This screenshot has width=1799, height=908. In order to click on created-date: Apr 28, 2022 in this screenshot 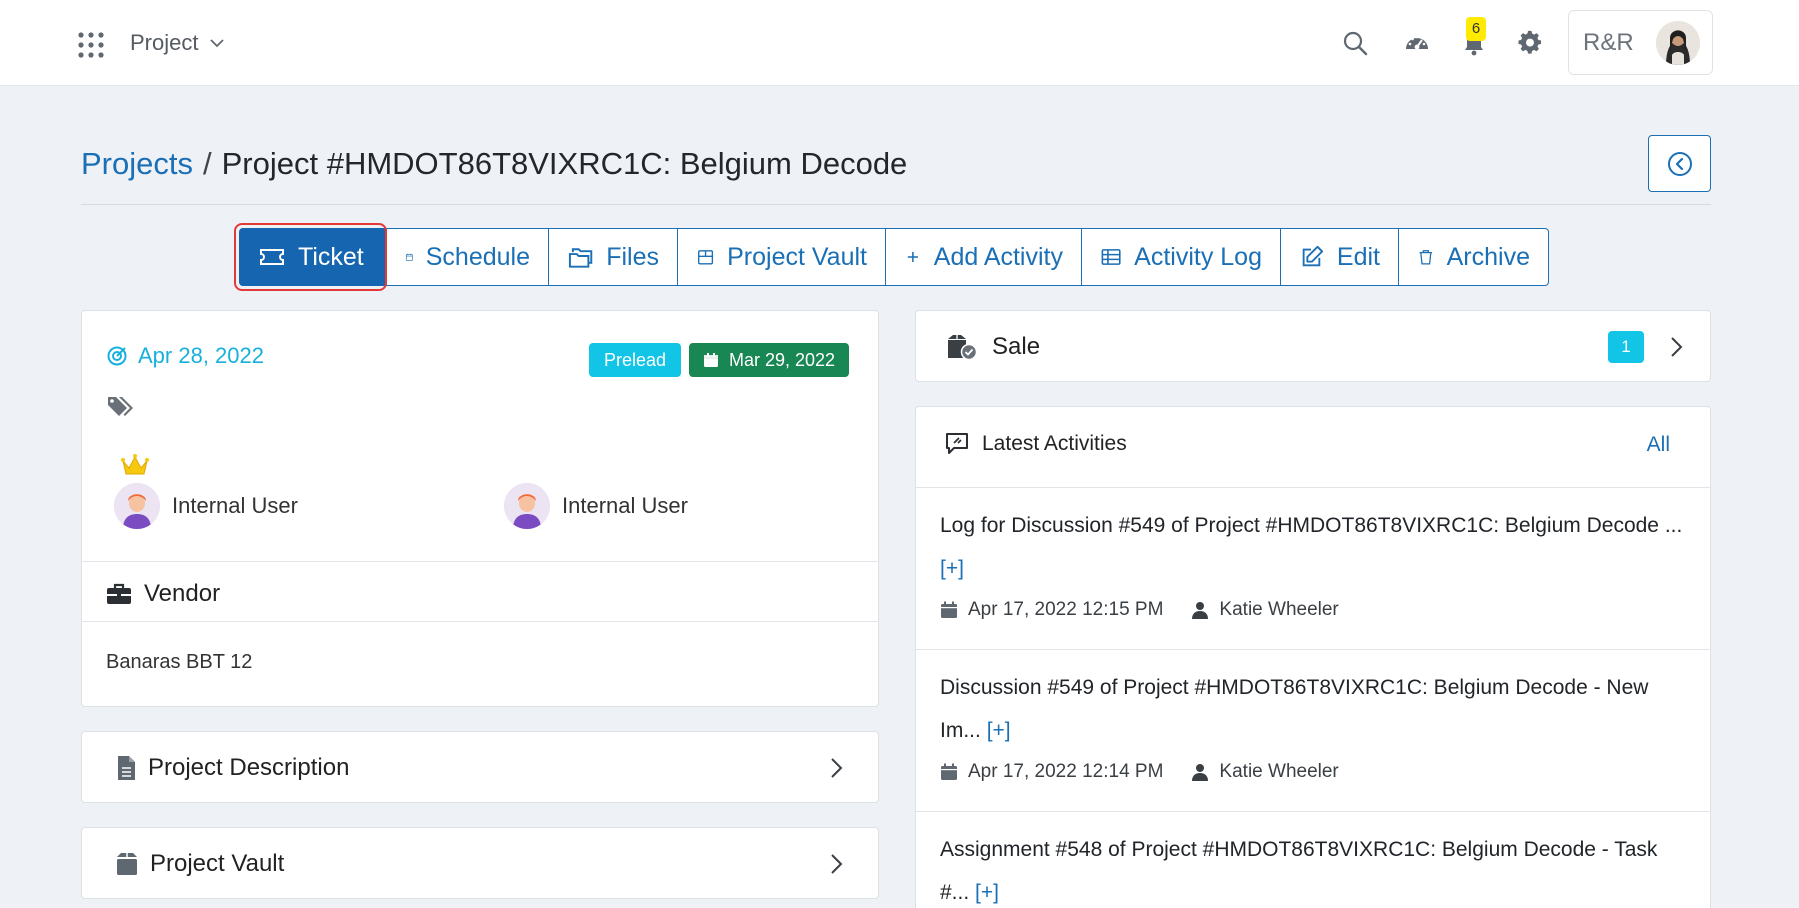, I will do `click(201, 355)`.